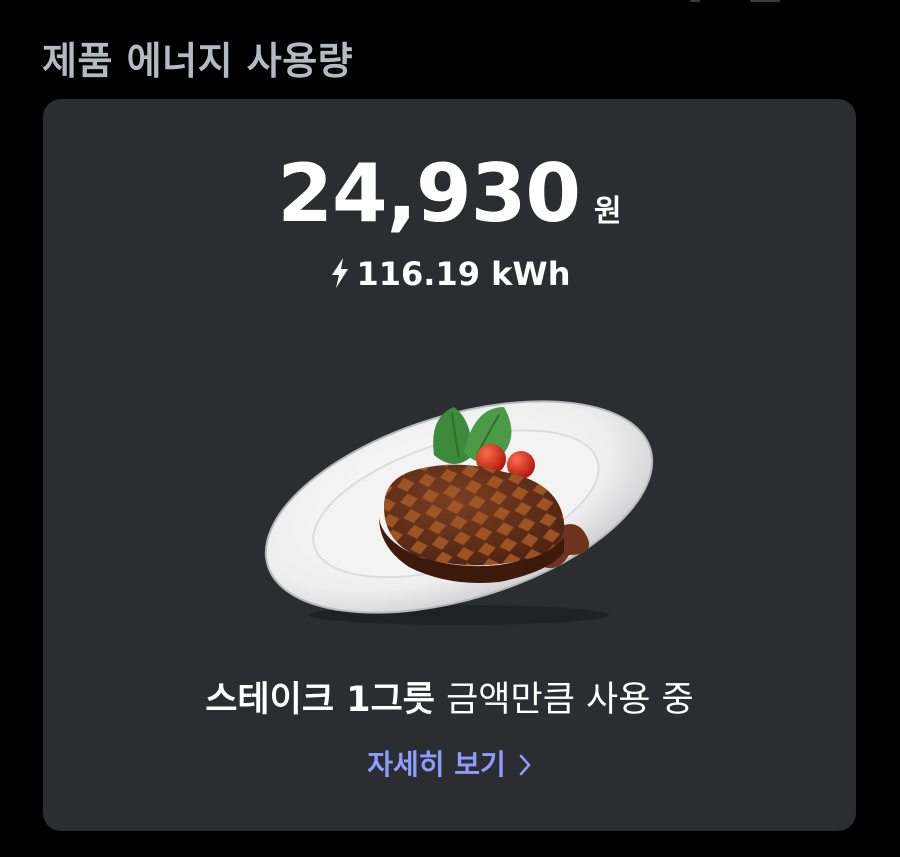 Image resolution: width=900 pixels, height=857 pixels. What do you see at coordinates (463, 274) in the screenshot?
I see `energy-value: 116.19 kWh` at bounding box center [463, 274].